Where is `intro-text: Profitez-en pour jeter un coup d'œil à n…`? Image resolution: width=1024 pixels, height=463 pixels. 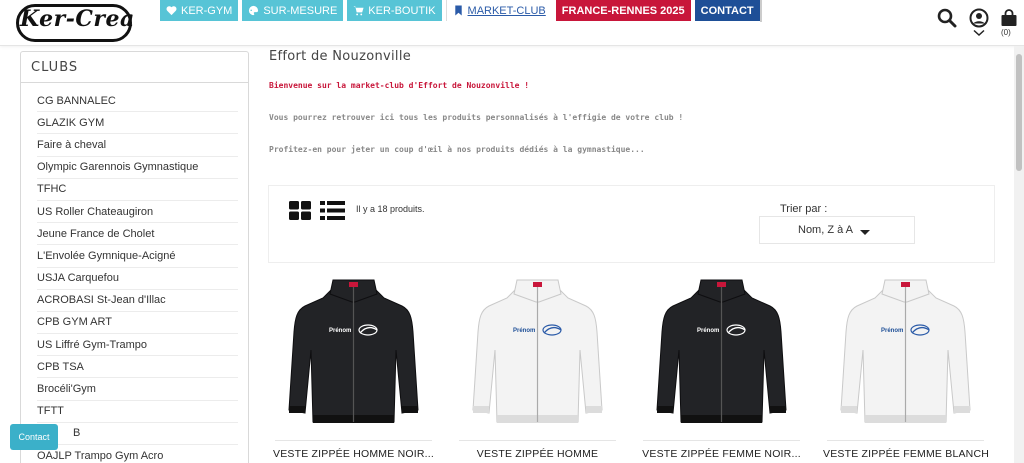 intro-text: Profitez-en pour jeter un coup d'œil à n… is located at coordinates (457, 149).